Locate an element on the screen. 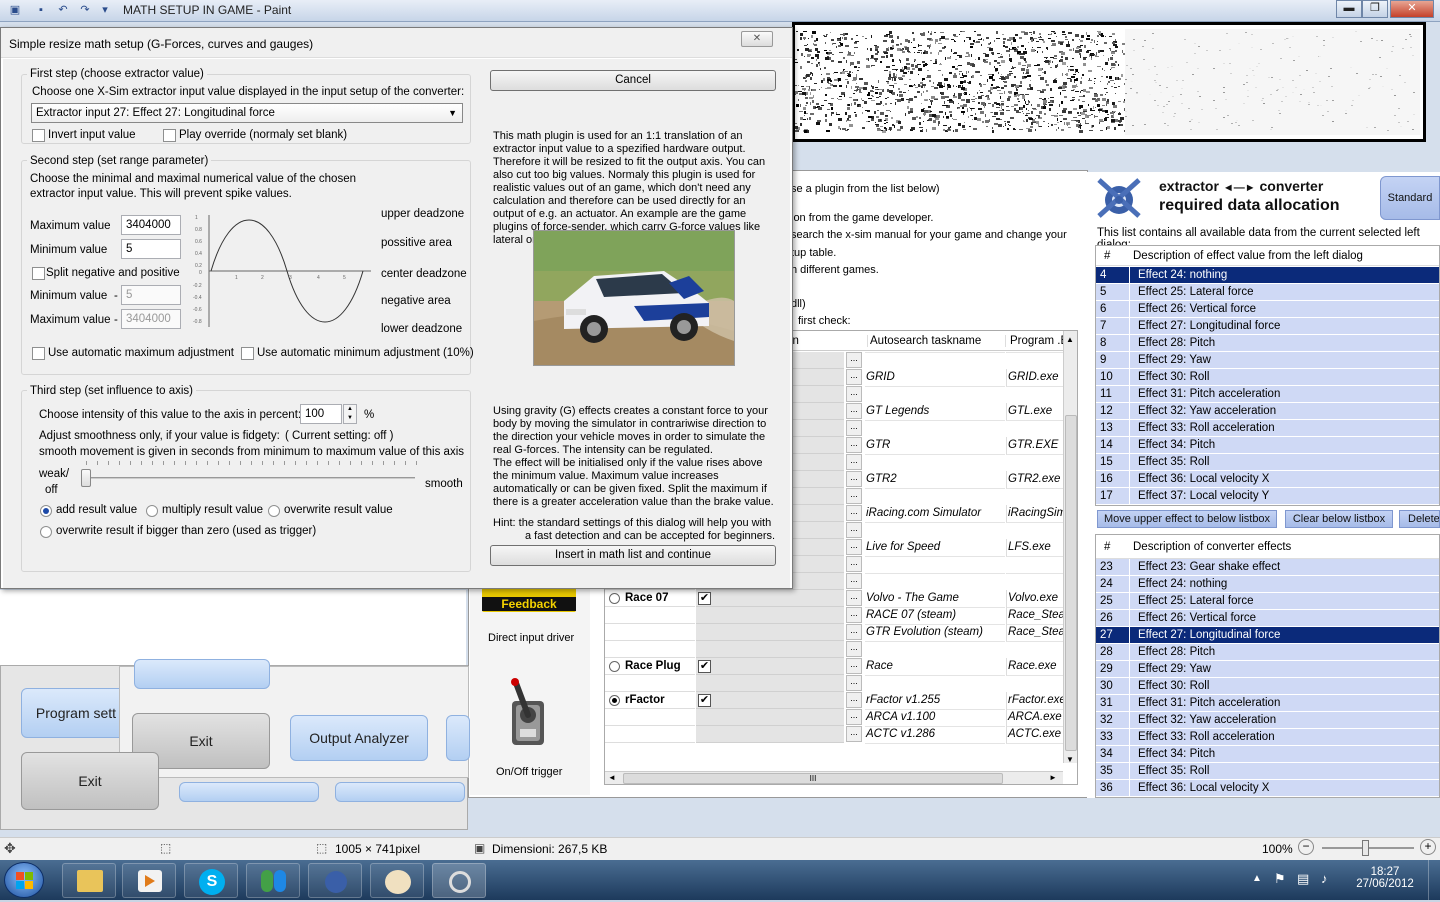 The width and height of the screenshot is (1440, 902). list-item: 25 Effect 25: Lateral force is located at coordinates (1267, 601).